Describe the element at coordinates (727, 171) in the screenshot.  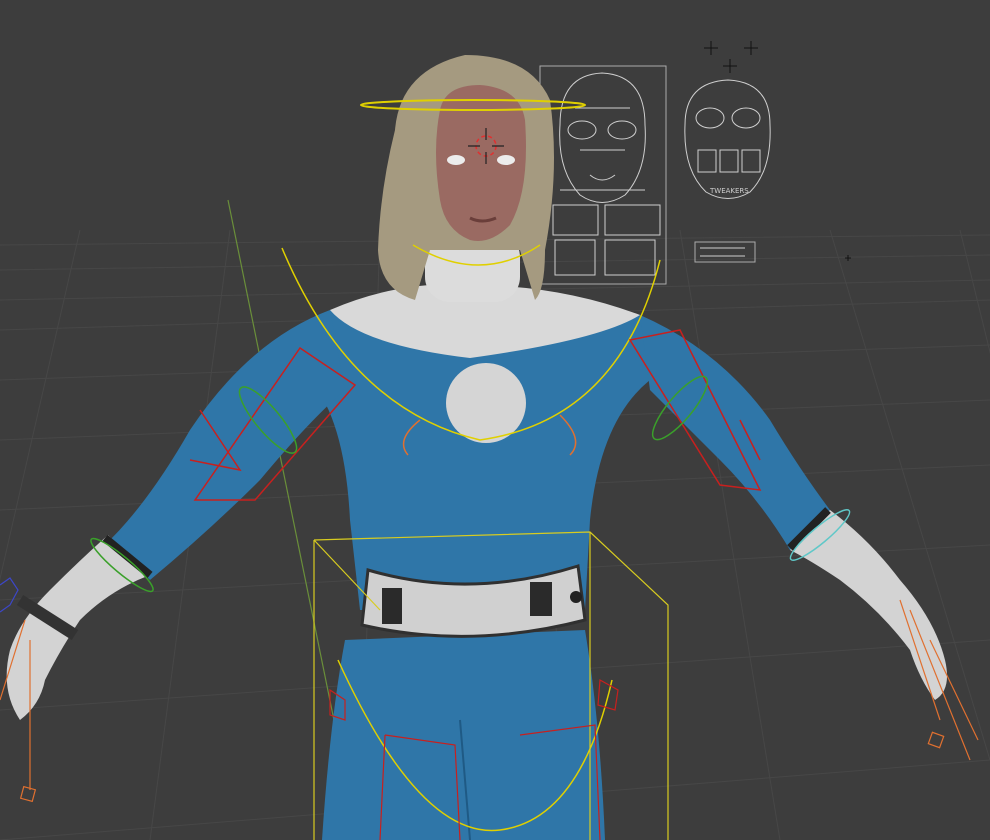
I see `tweakers-picker` at that location.